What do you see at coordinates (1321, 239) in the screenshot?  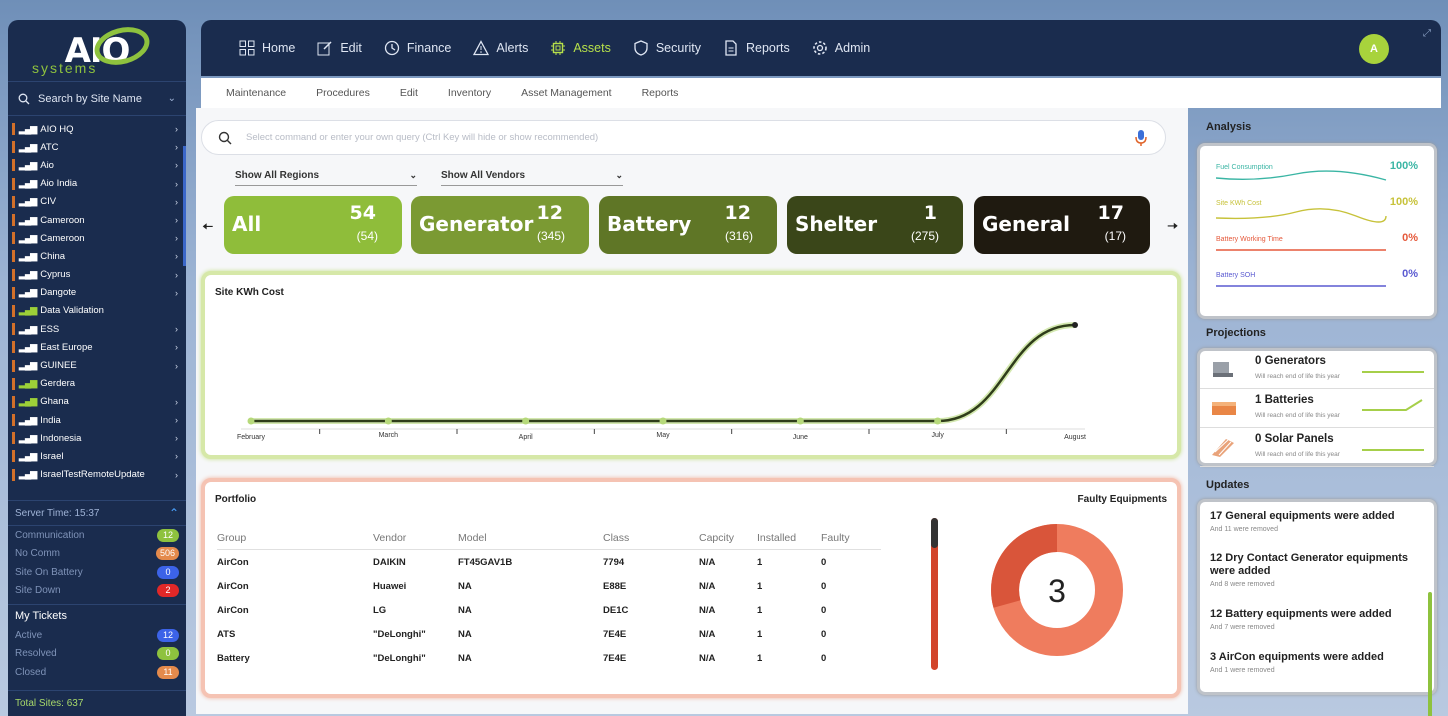 I see `analysis-row: Battery Working Time` at bounding box center [1321, 239].